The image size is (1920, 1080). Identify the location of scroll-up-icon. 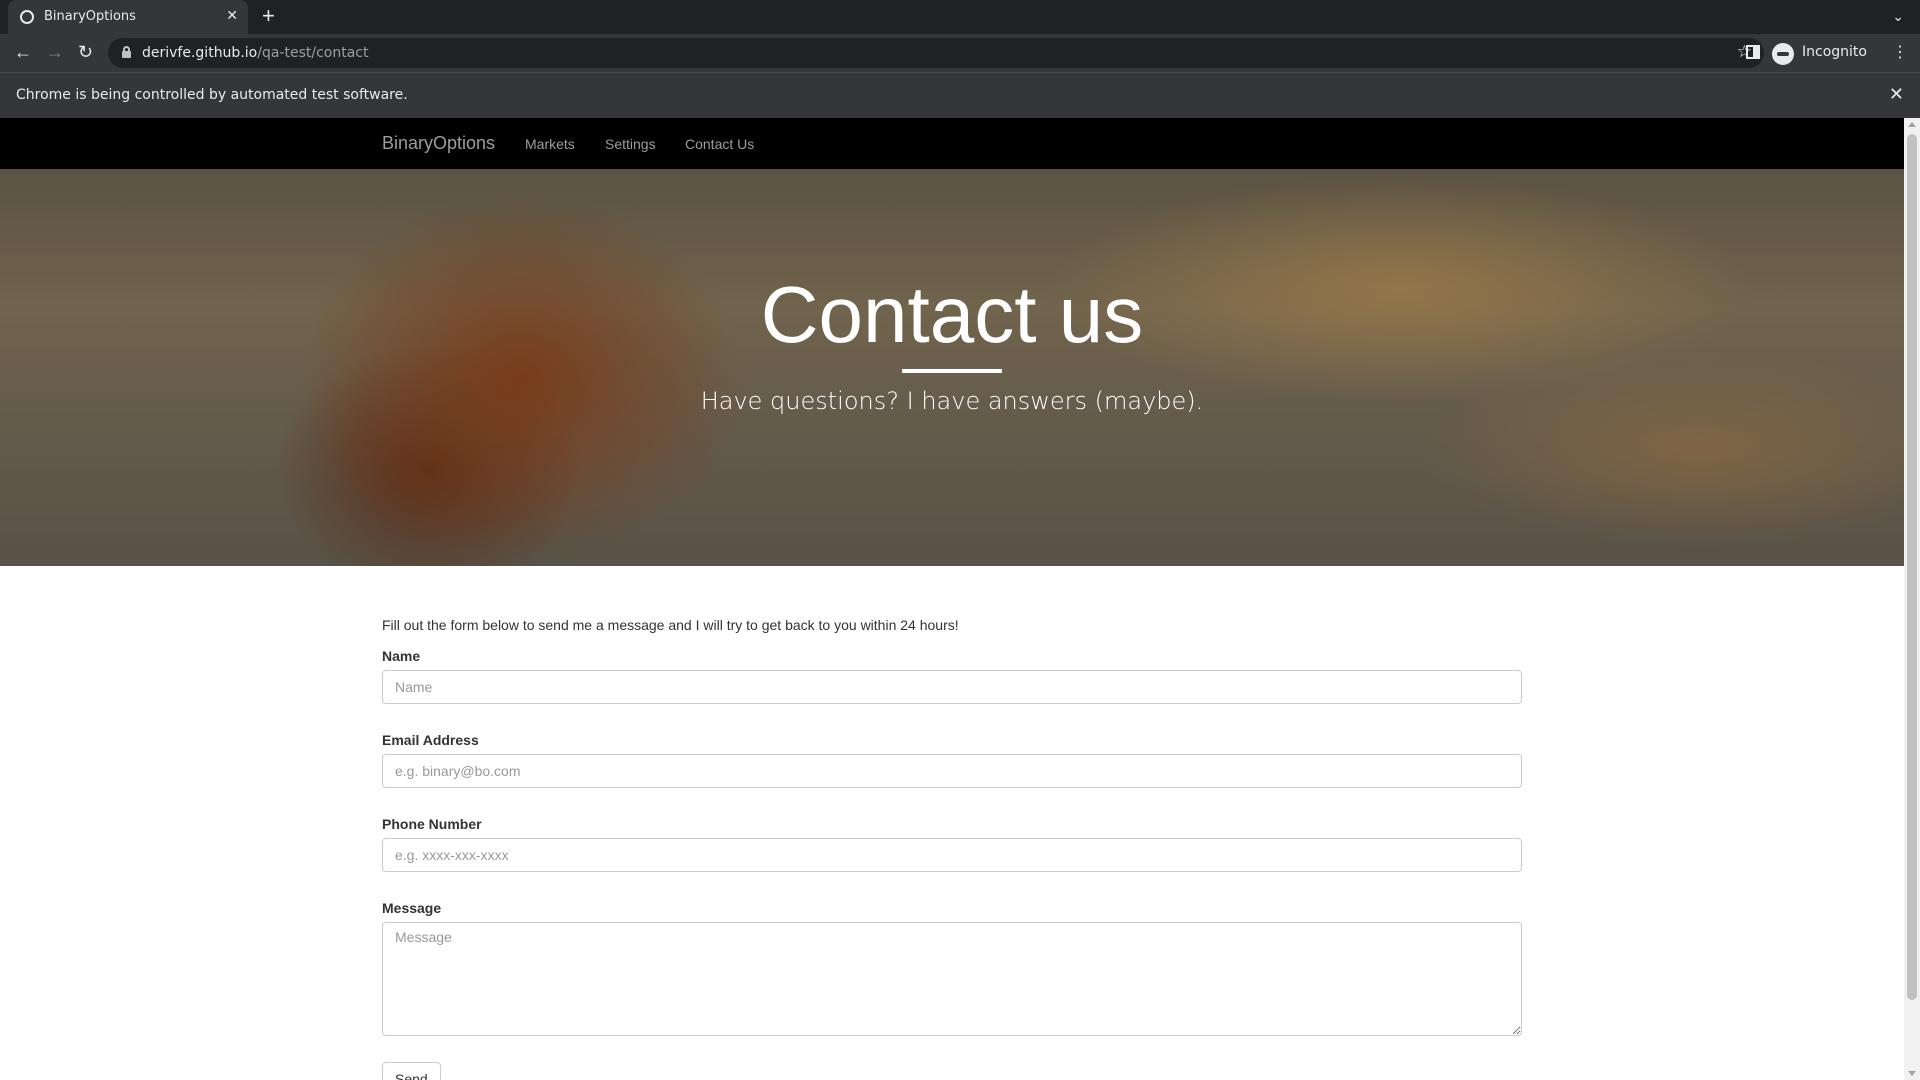
(1912, 124).